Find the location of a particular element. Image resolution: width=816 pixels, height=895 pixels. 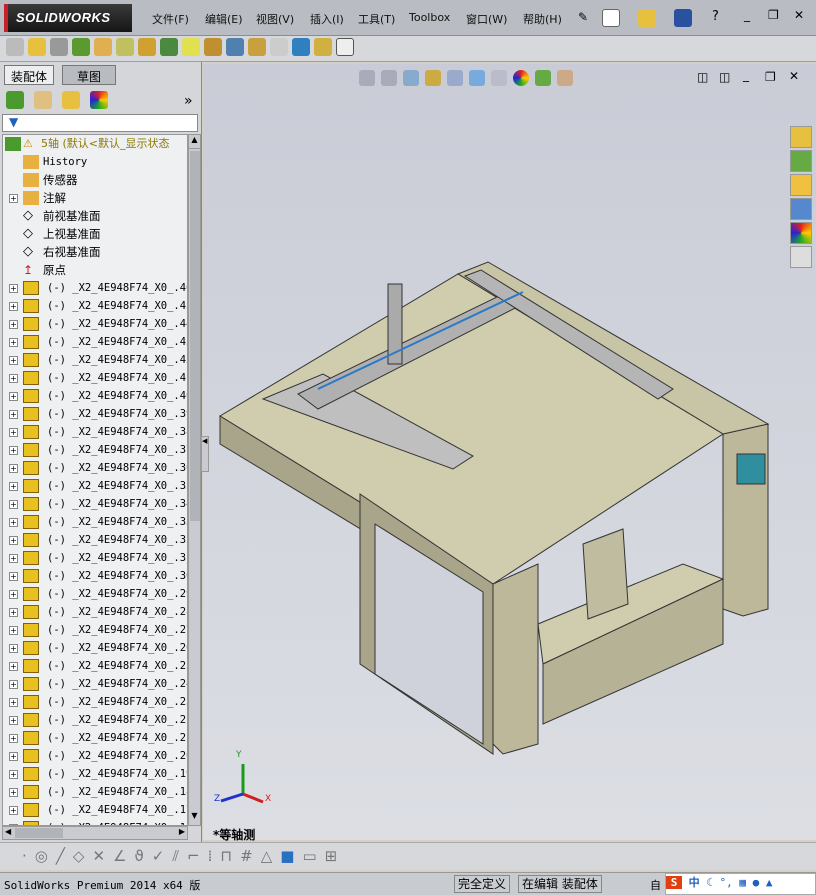

restore-icon: ❐ is located at coordinates (773, 15).